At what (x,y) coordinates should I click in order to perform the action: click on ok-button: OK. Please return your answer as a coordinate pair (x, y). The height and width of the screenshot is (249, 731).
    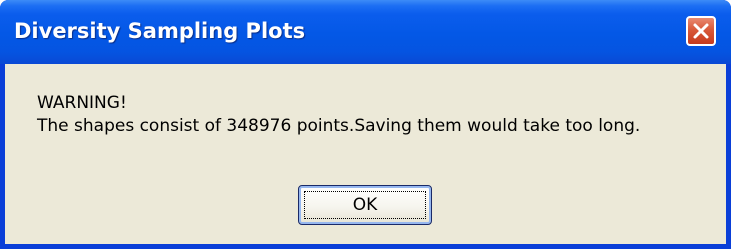
    Looking at the image, I should click on (365, 205).